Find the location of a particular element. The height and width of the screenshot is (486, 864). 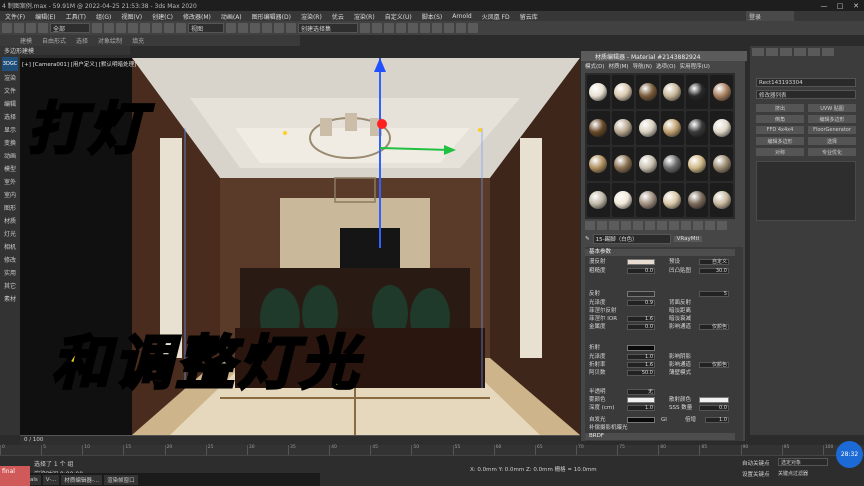

login-button: 登录 is located at coordinates (770, 16).